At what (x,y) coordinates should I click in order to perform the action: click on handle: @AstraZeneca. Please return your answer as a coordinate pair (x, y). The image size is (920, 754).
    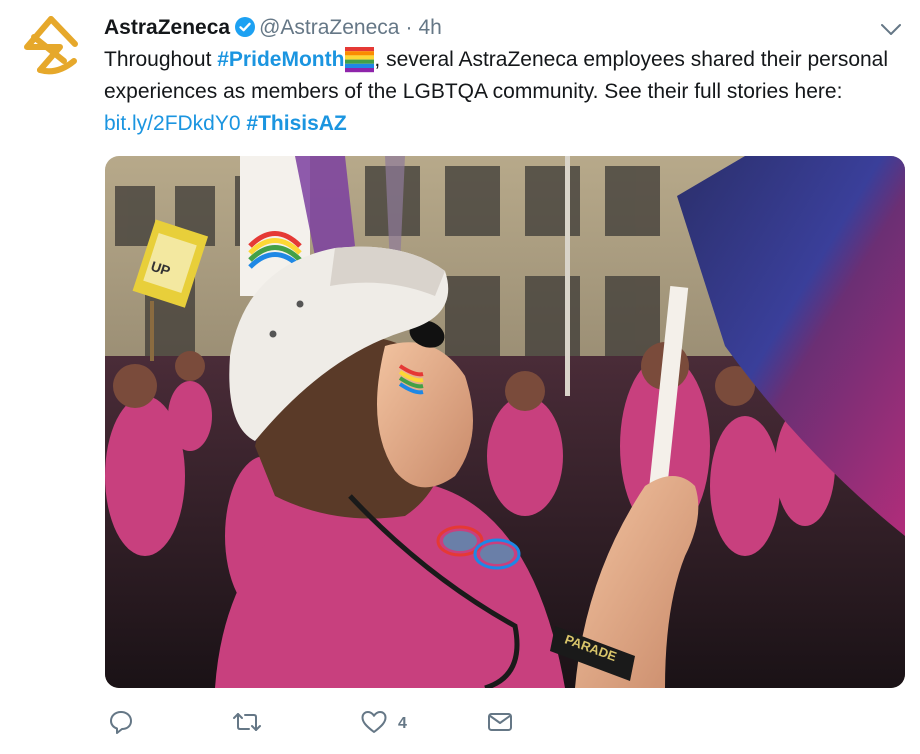
    Looking at the image, I should click on (329, 27).